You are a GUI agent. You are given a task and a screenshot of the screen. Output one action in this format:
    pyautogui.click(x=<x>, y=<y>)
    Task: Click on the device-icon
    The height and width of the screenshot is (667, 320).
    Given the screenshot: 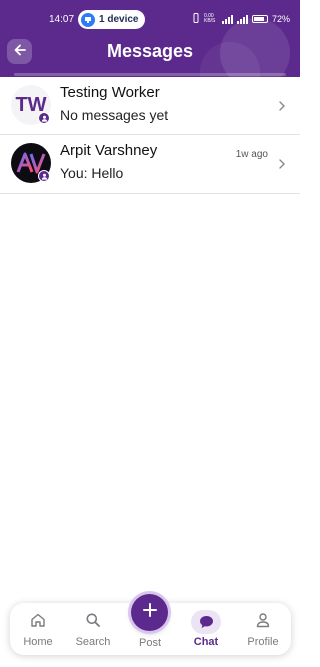 What is the action you would take?
    pyautogui.click(x=88, y=19)
    